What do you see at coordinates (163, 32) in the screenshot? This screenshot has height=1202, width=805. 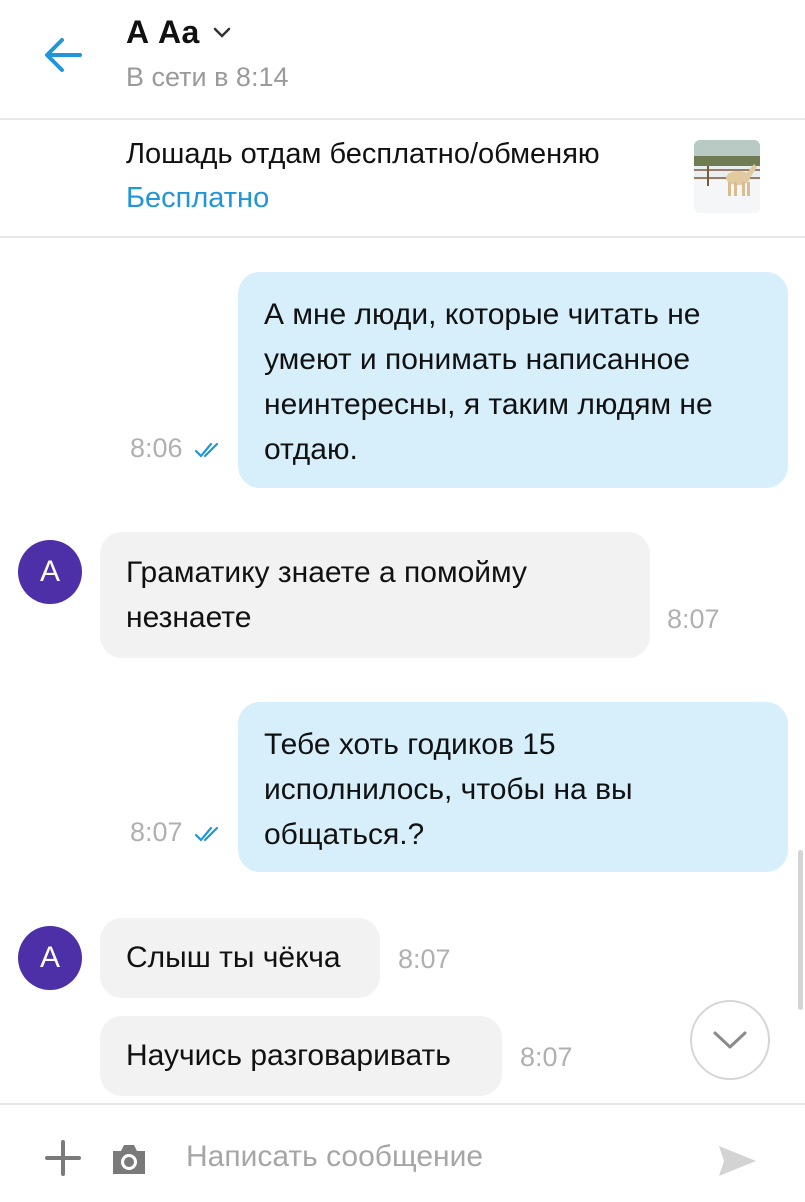 I see `contact-name: А Аа` at bounding box center [163, 32].